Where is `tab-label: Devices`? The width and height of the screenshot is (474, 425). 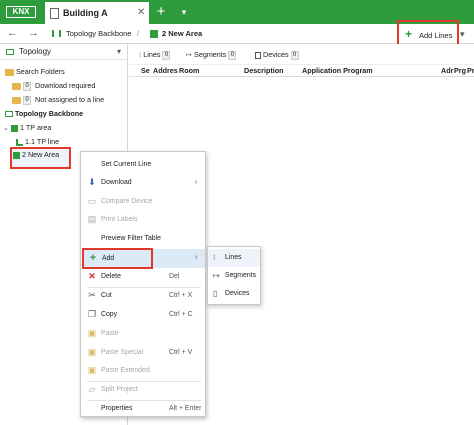 tab-label: Devices is located at coordinates (276, 54).